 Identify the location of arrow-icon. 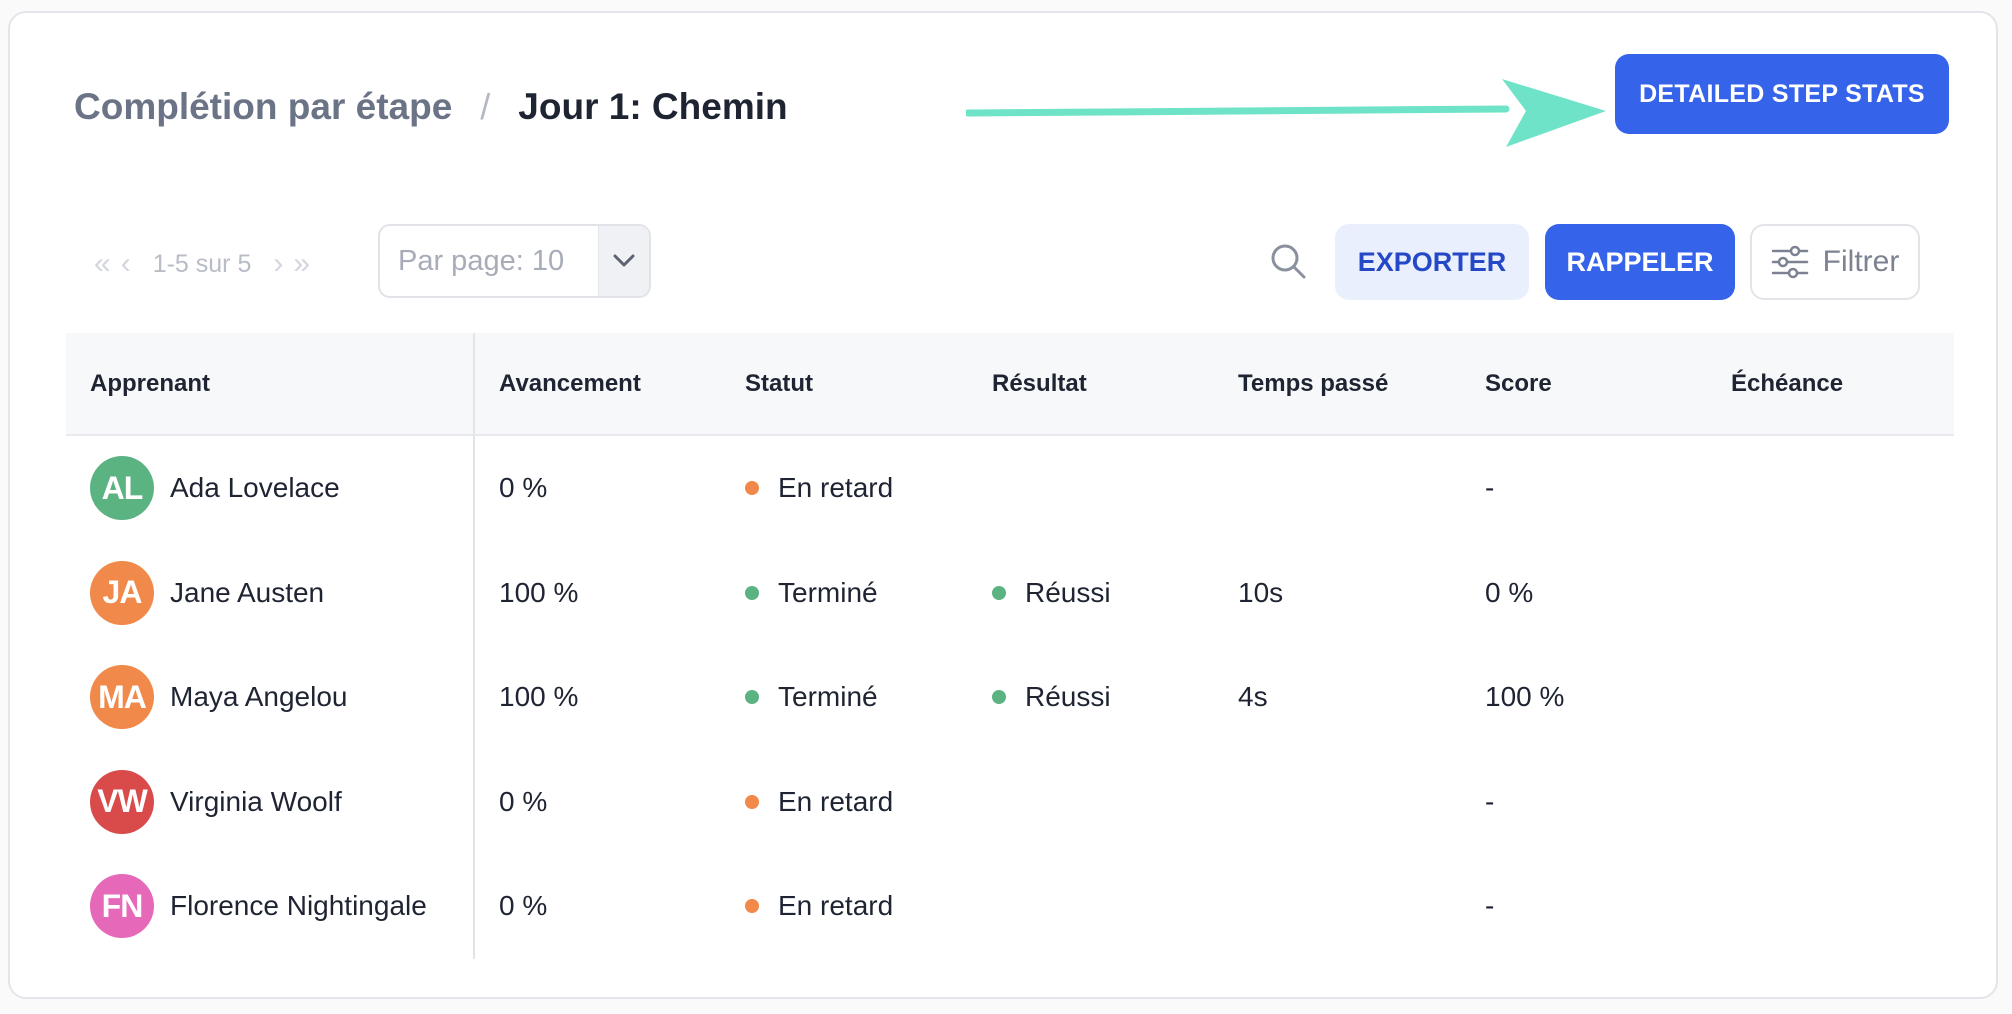
(1286, 113).